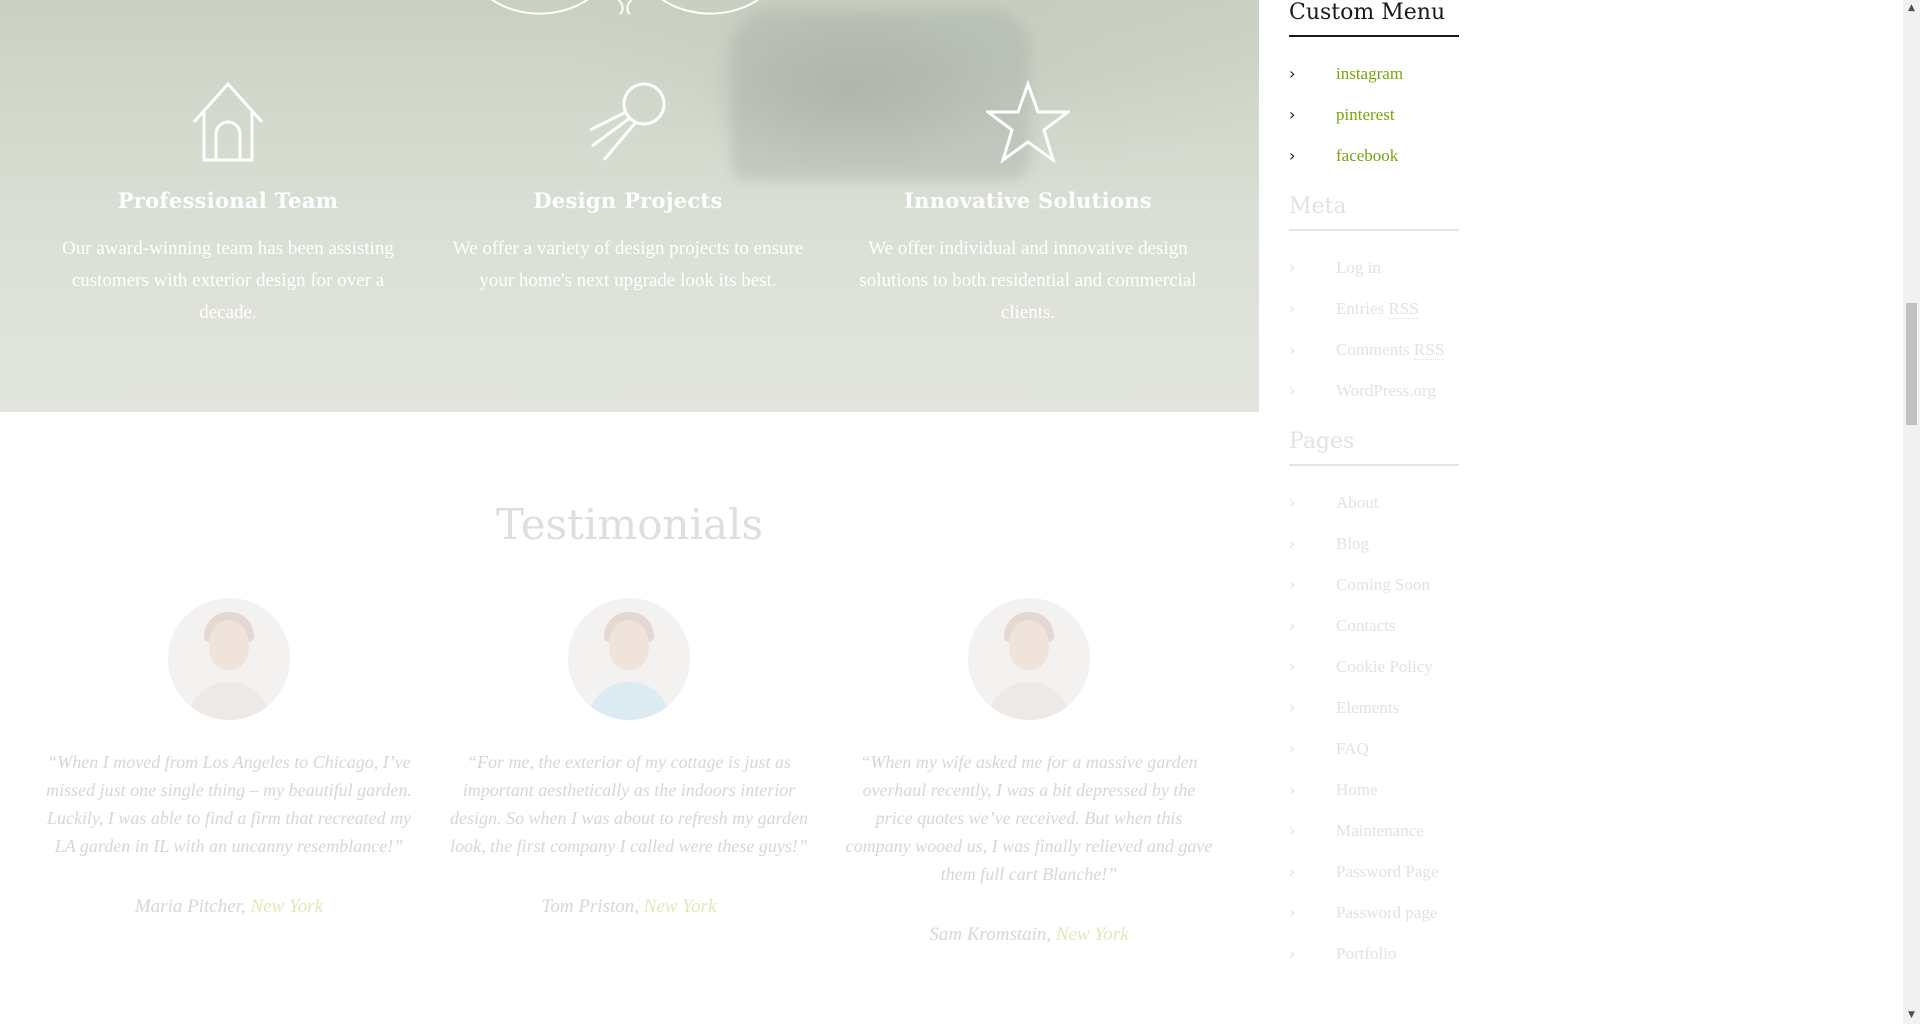 The image size is (1920, 1024). What do you see at coordinates (1028, 122) in the screenshot?
I see `star-icon` at bounding box center [1028, 122].